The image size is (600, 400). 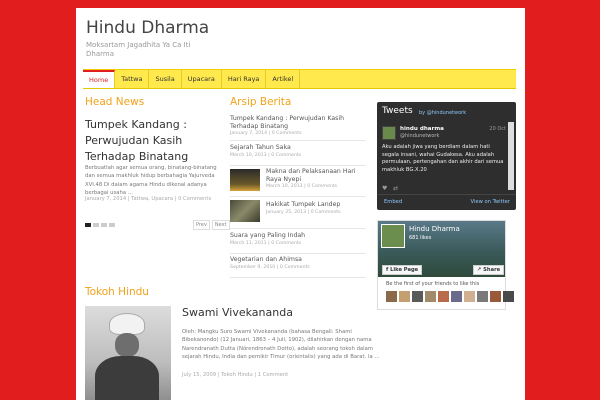 I want to click on like-page-button: f Like Page, so click(x=402, y=270).